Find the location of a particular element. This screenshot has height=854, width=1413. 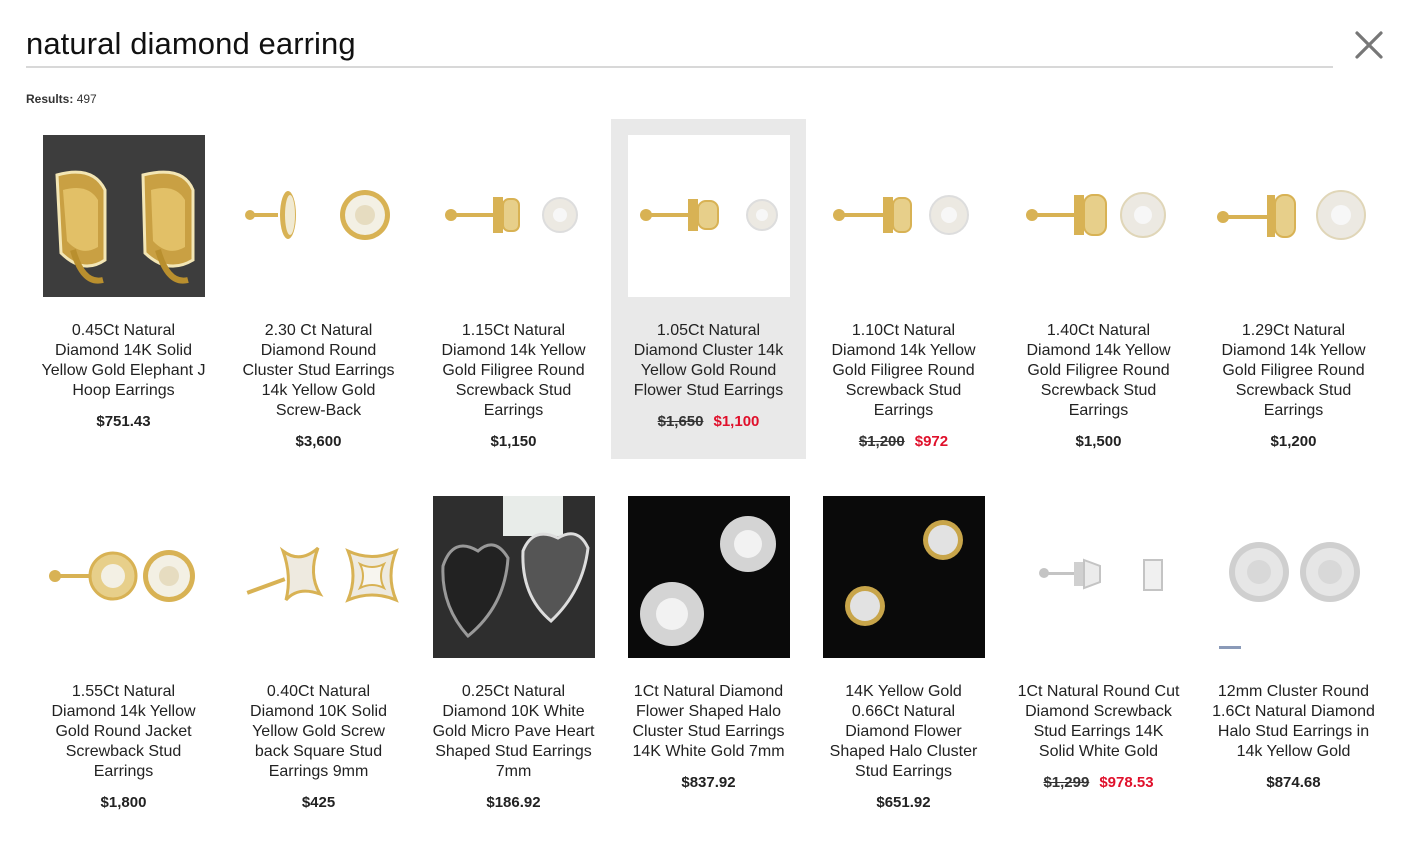

price-sale: $978.53 is located at coordinates (1126, 782).